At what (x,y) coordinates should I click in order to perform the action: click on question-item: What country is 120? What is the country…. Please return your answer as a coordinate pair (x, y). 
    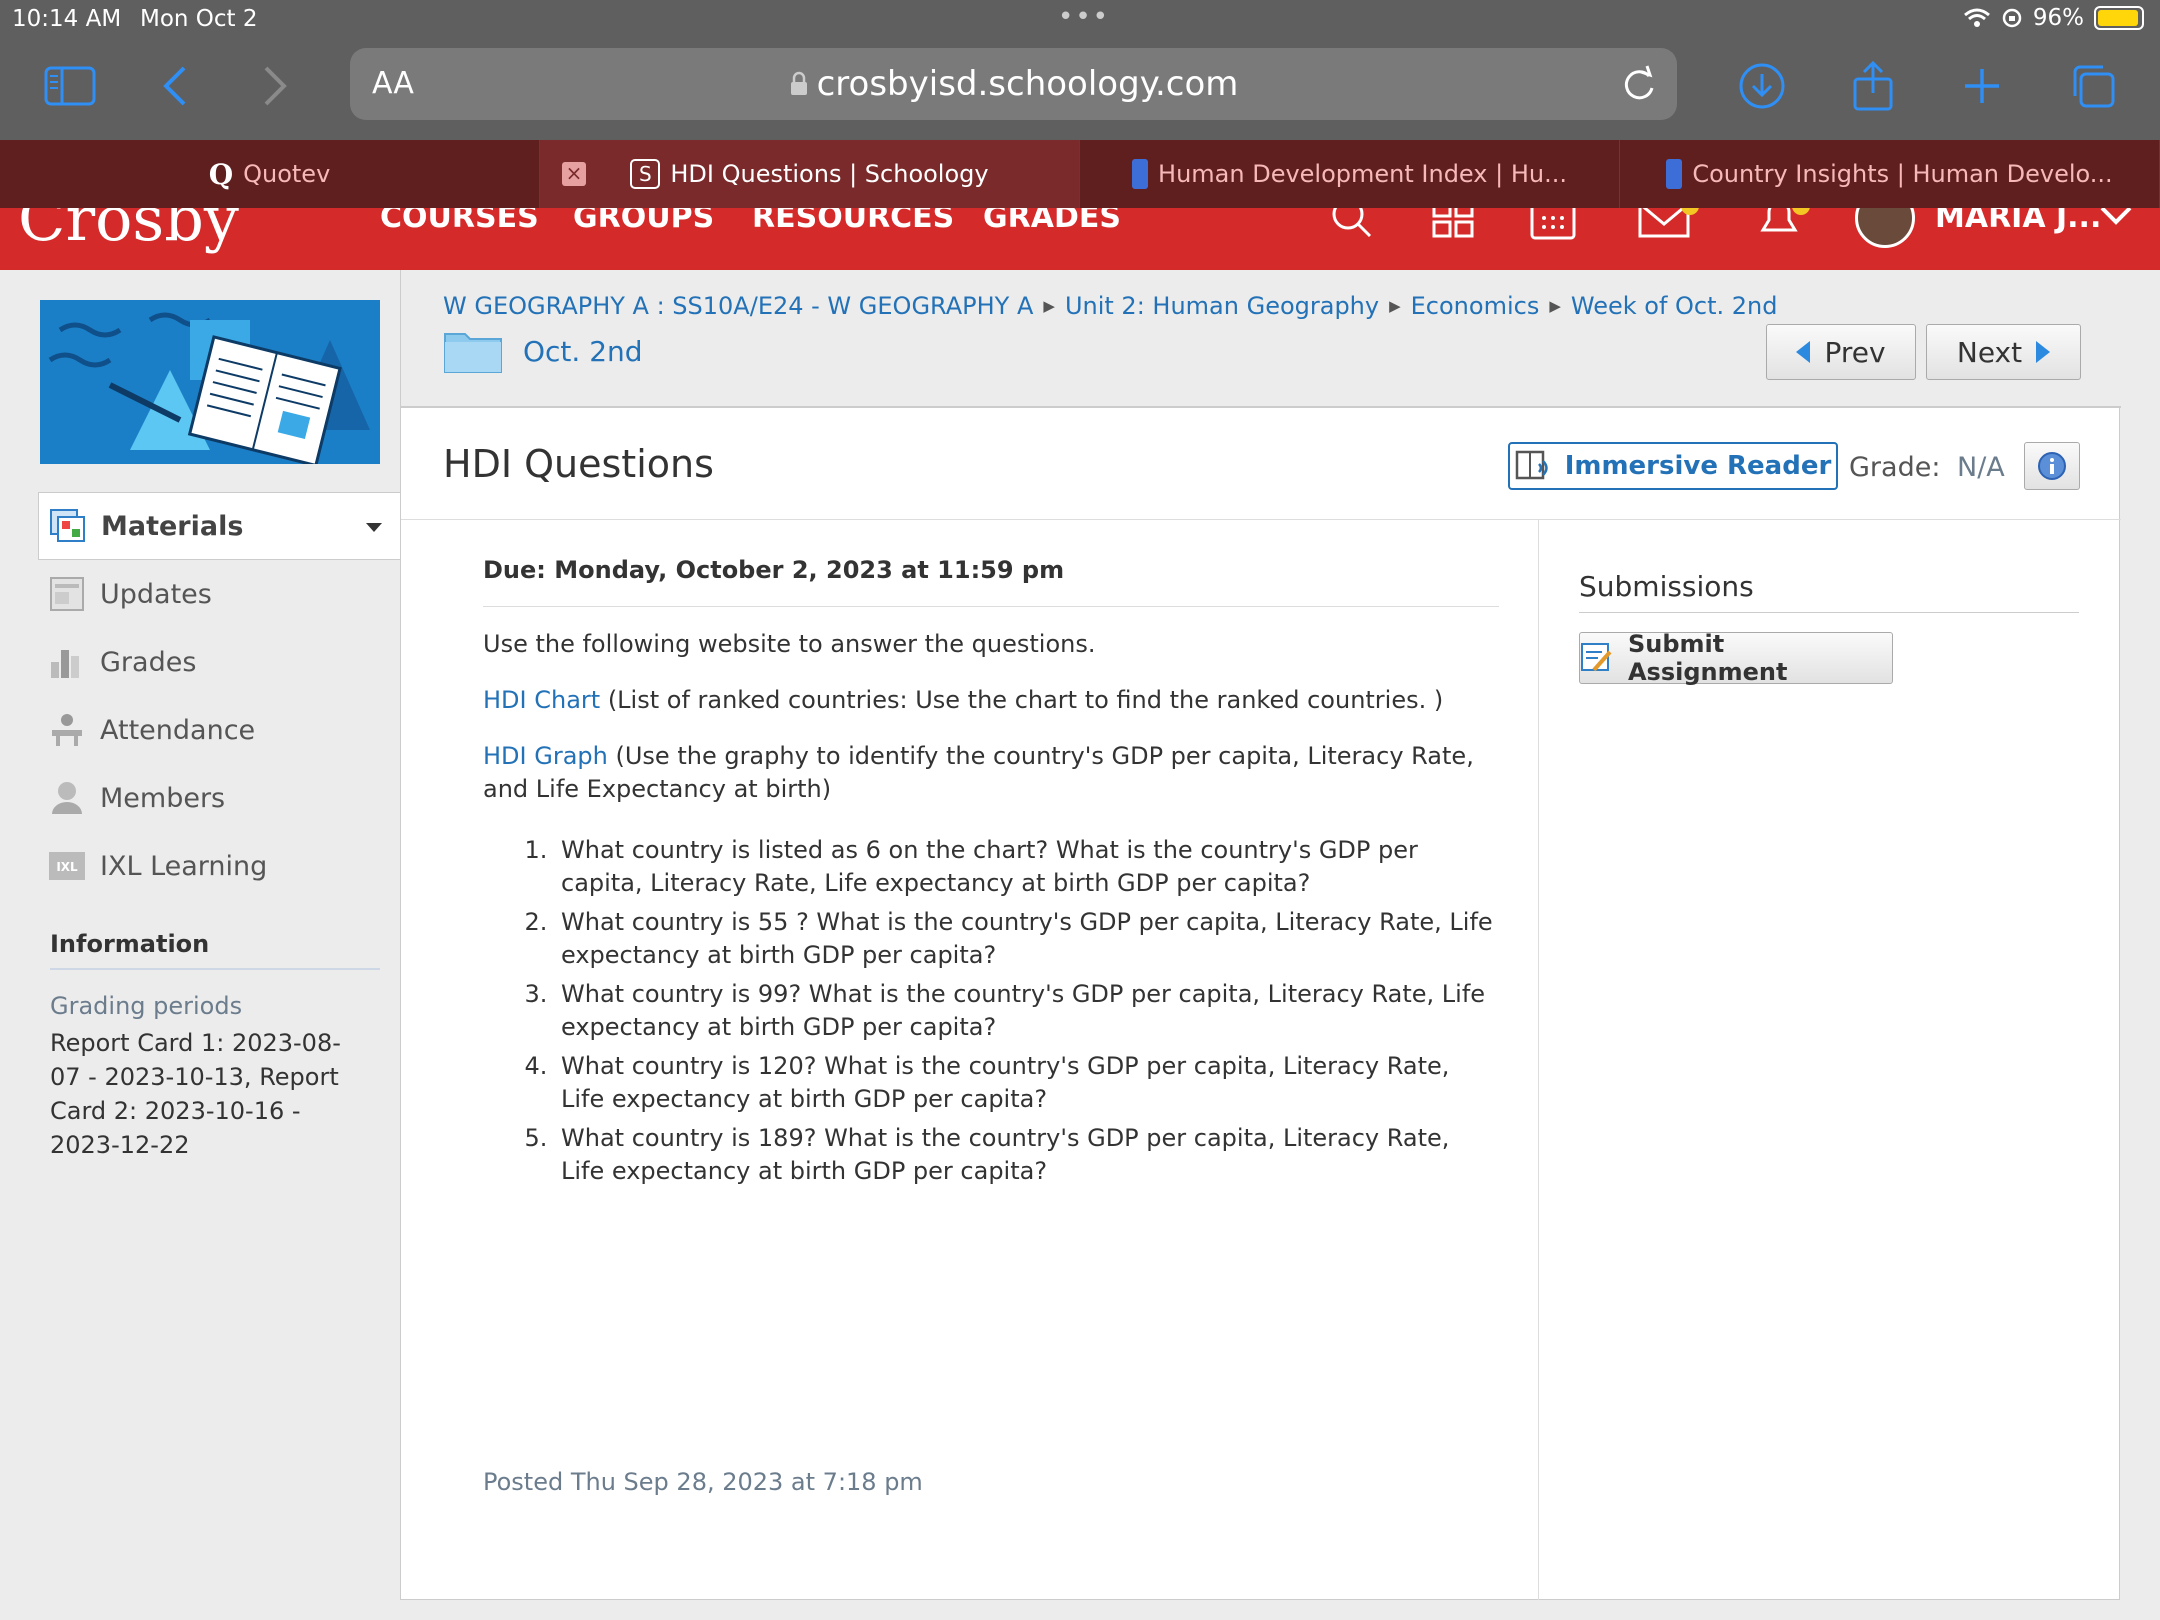
    Looking at the image, I should click on (1027, 1083).